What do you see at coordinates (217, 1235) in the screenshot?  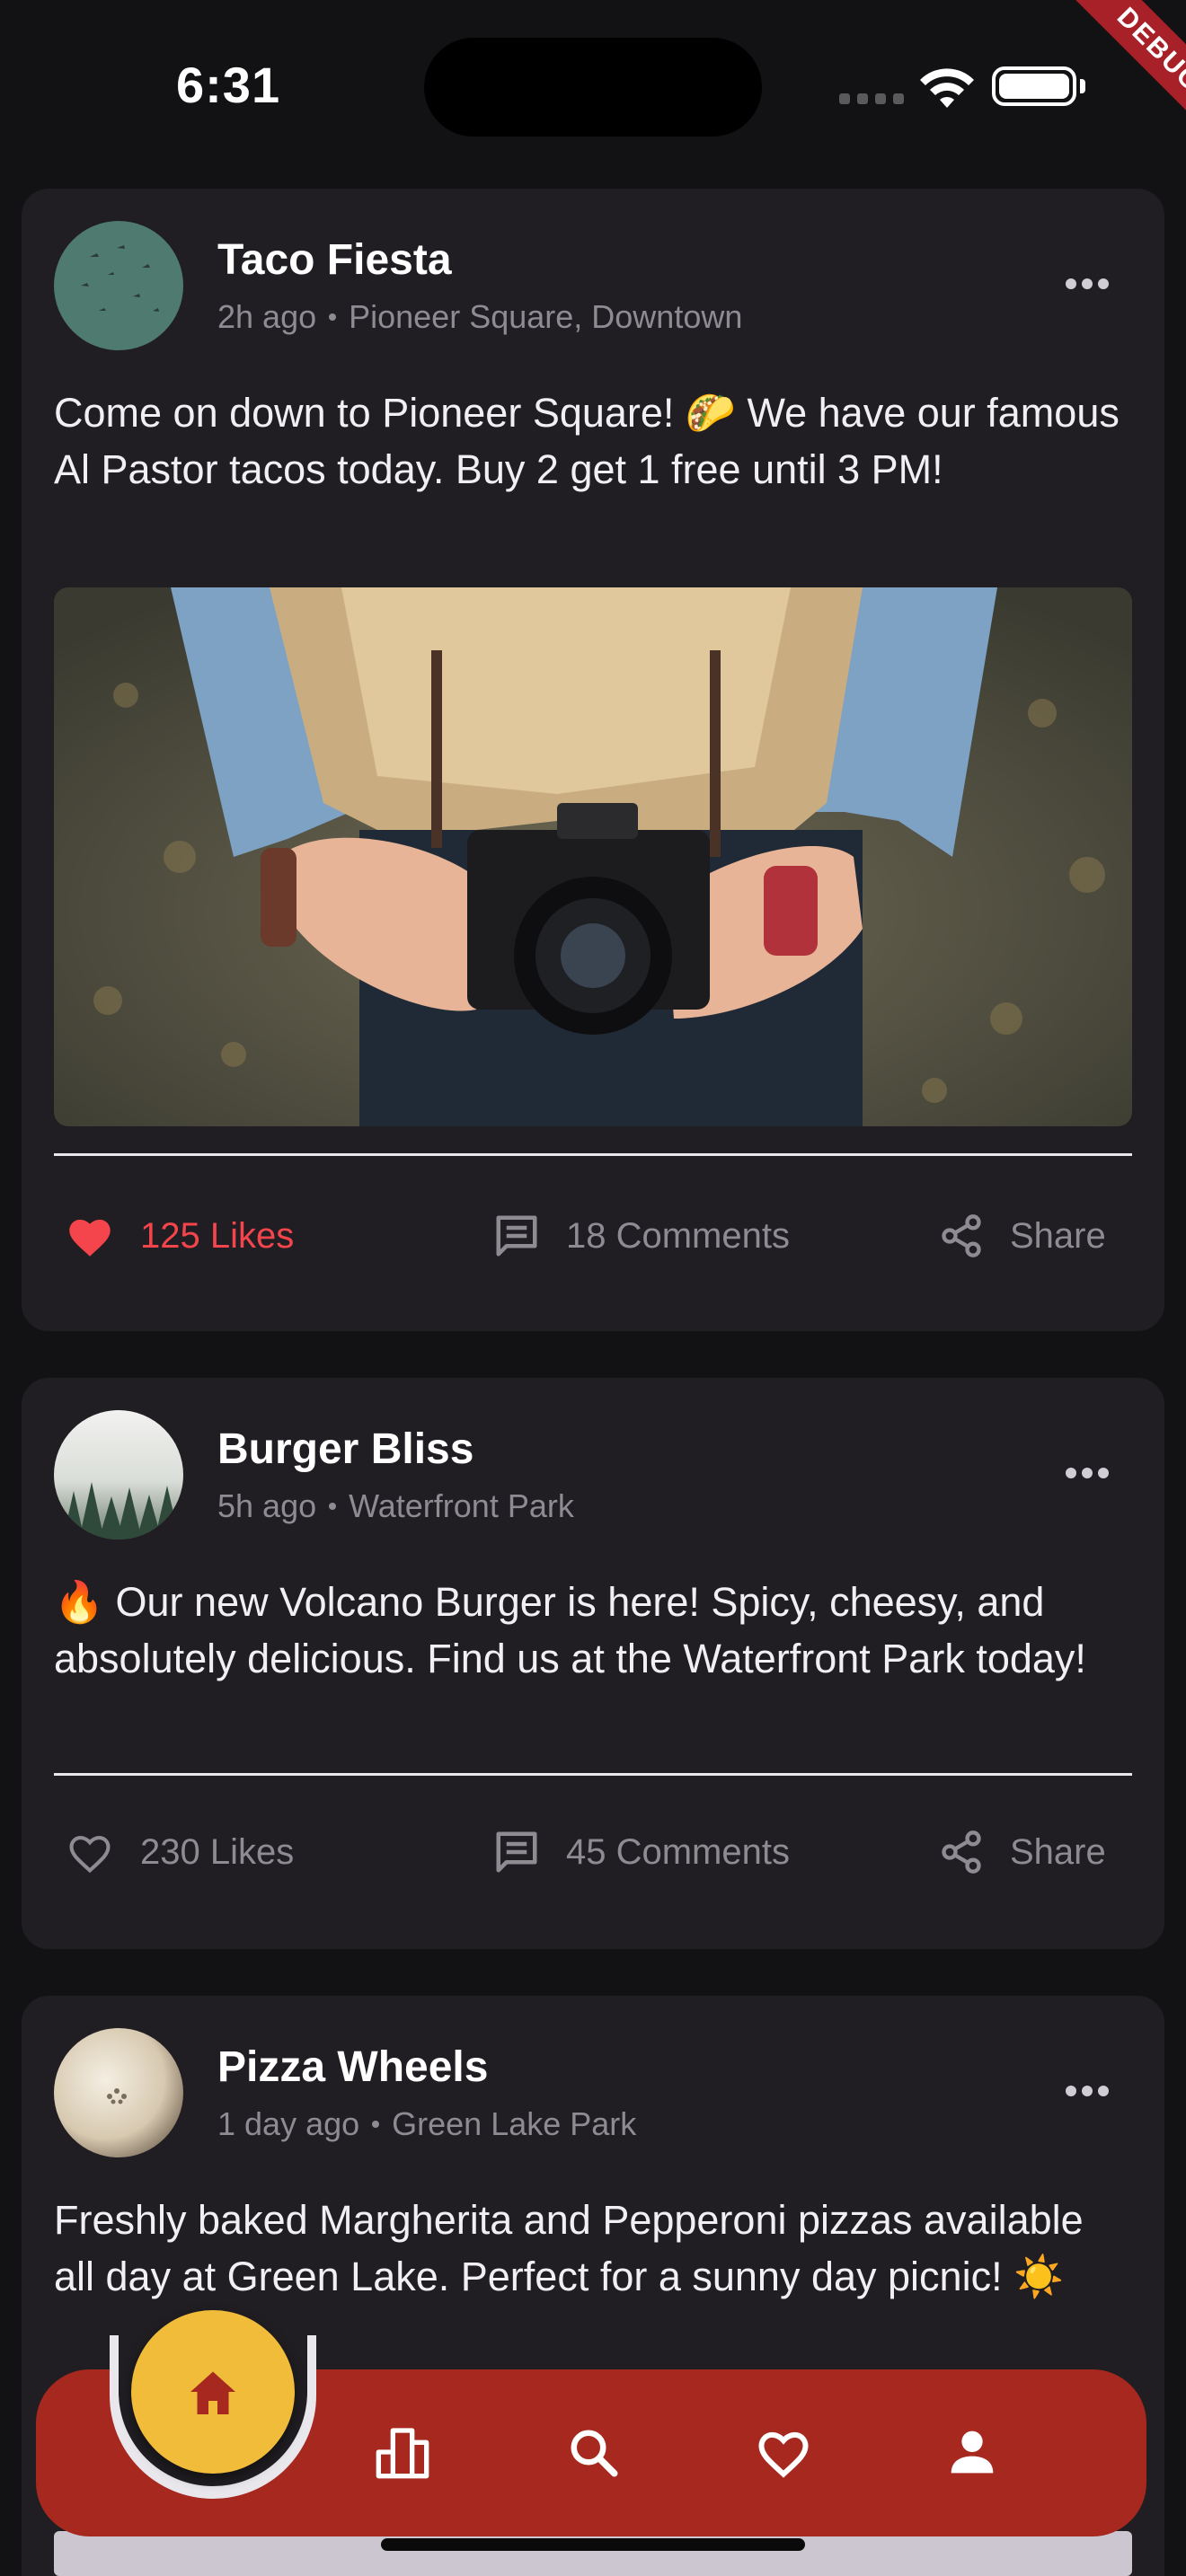 I see `likes-count: 125 Likes` at bounding box center [217, 1235].